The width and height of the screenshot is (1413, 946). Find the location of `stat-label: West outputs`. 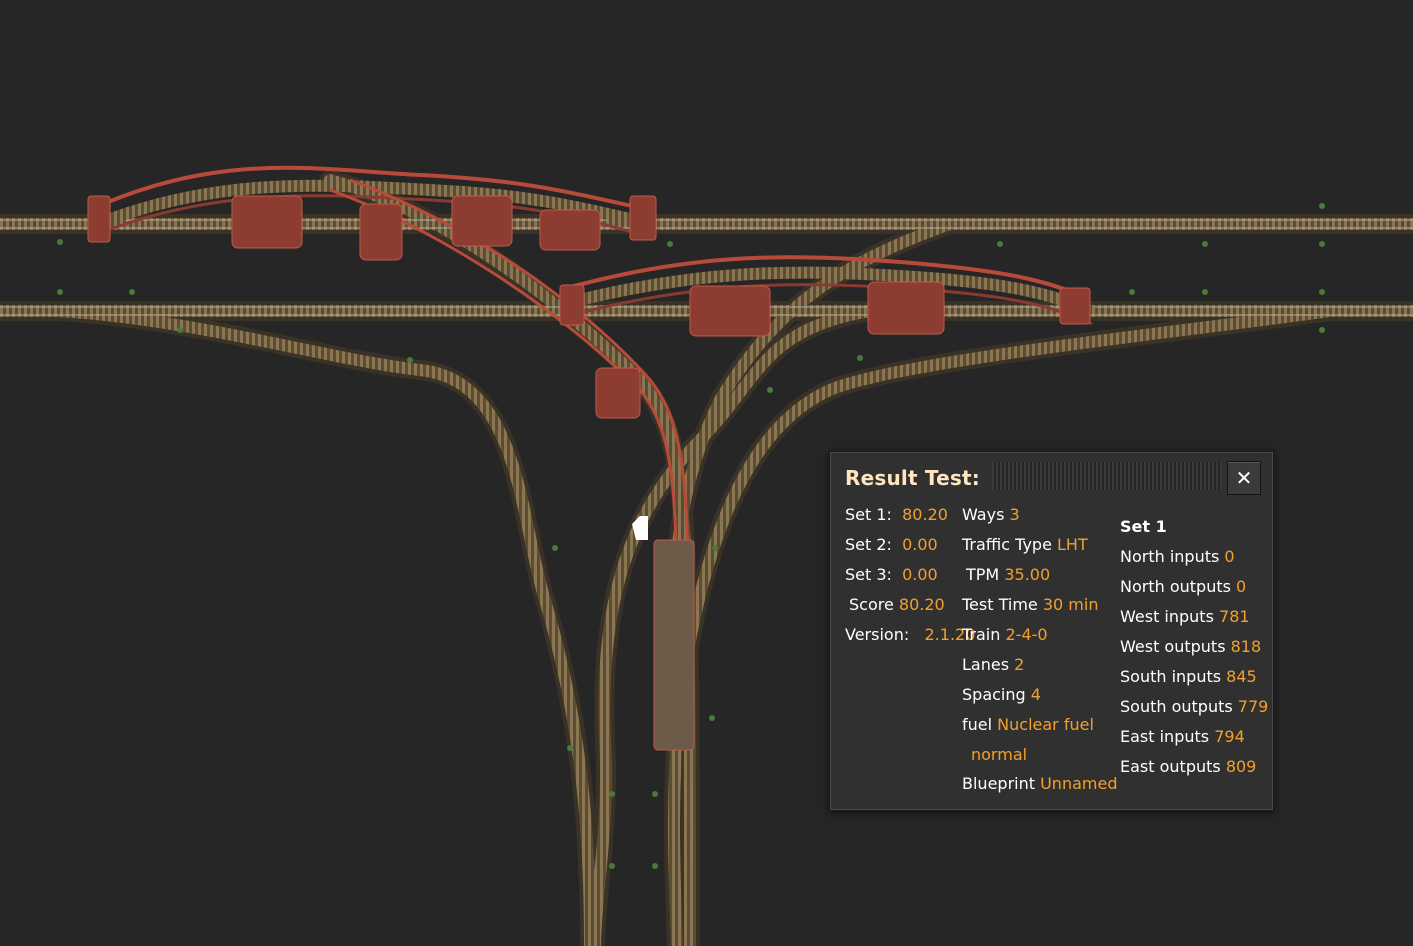

stat-label: West outputs is located at coordinates (1173, 646).